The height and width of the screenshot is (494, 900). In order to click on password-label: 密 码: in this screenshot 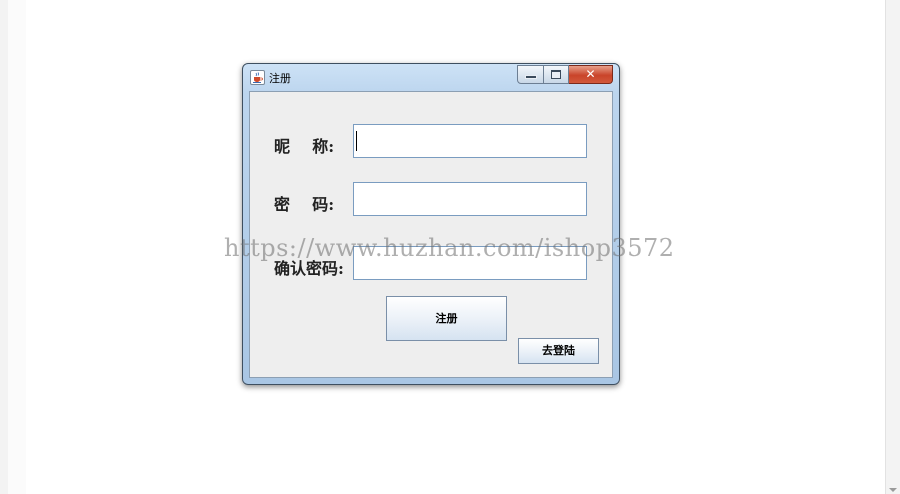, I will do `click(304, 204)`.